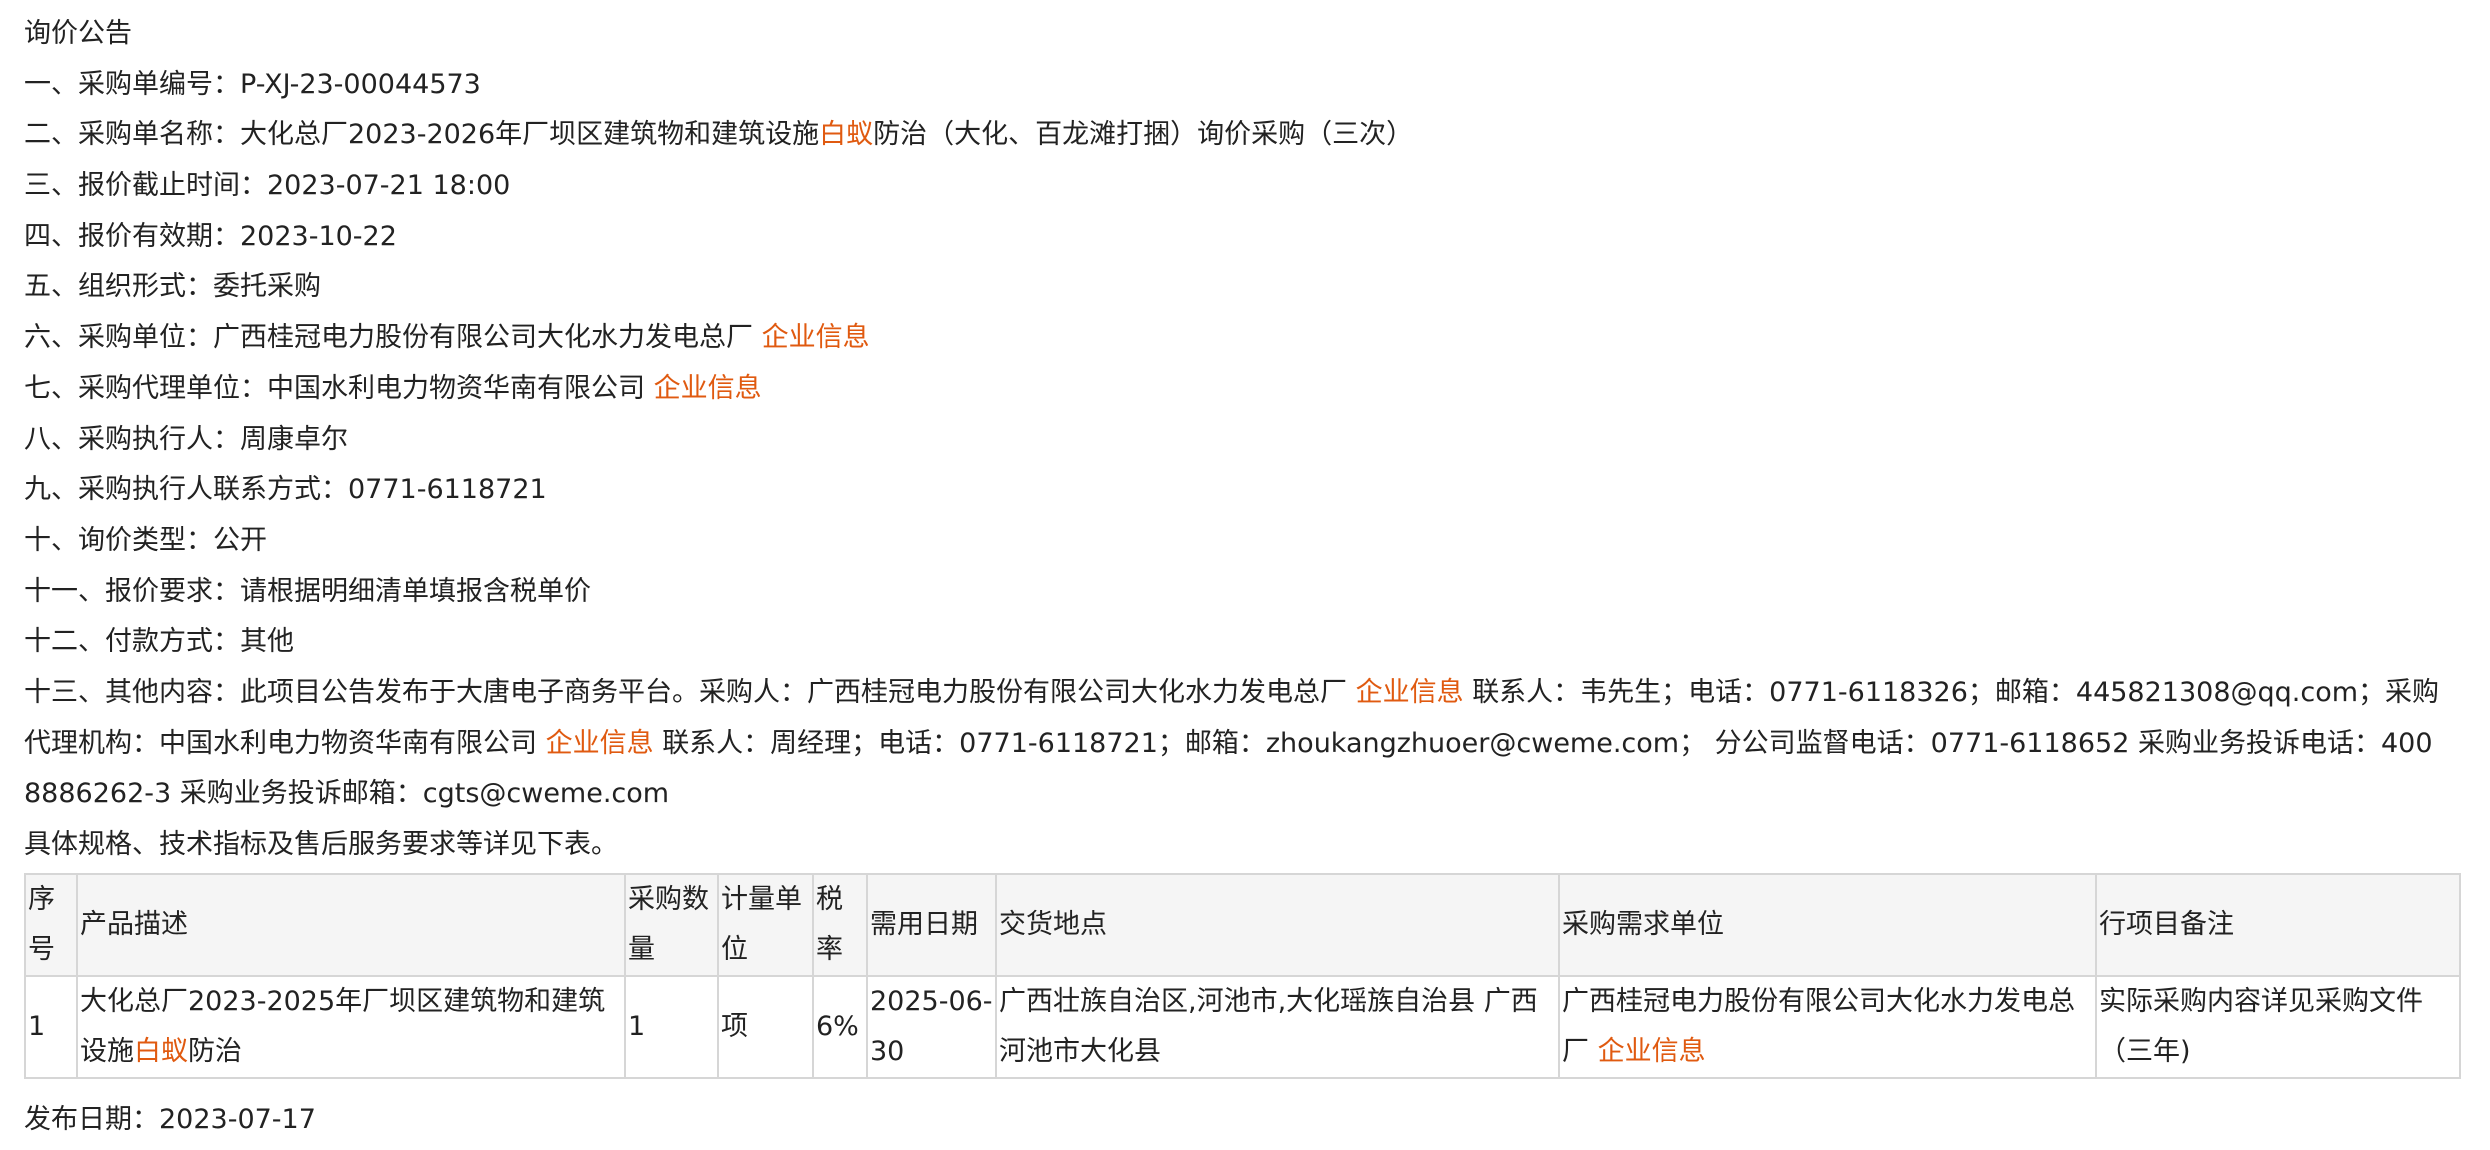 Image resolution: width=2490 pixels, height=1150 pixels. Describe the element at coordinates (252, 84) in the screenshot. I see `field-order-number: 一、采购单编号：P-XJ-23-00044573` at that location.